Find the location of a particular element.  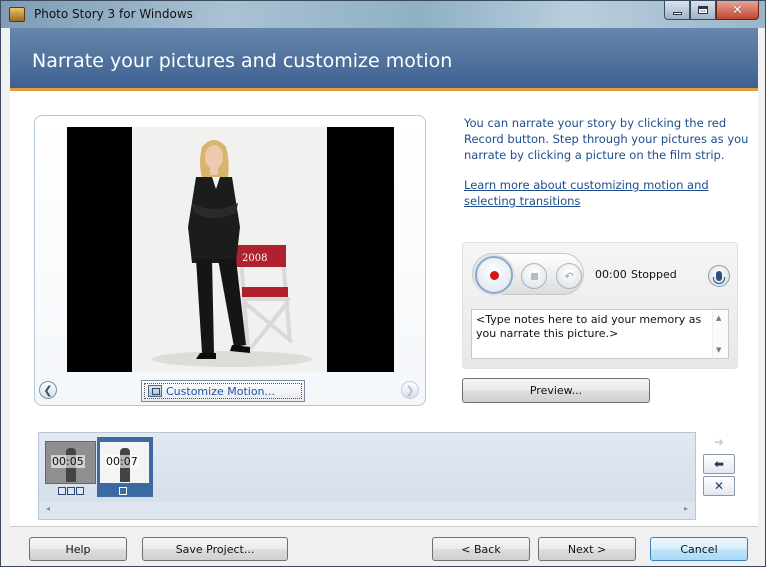

close-button: ✕ is located at coordinates (737, 10).